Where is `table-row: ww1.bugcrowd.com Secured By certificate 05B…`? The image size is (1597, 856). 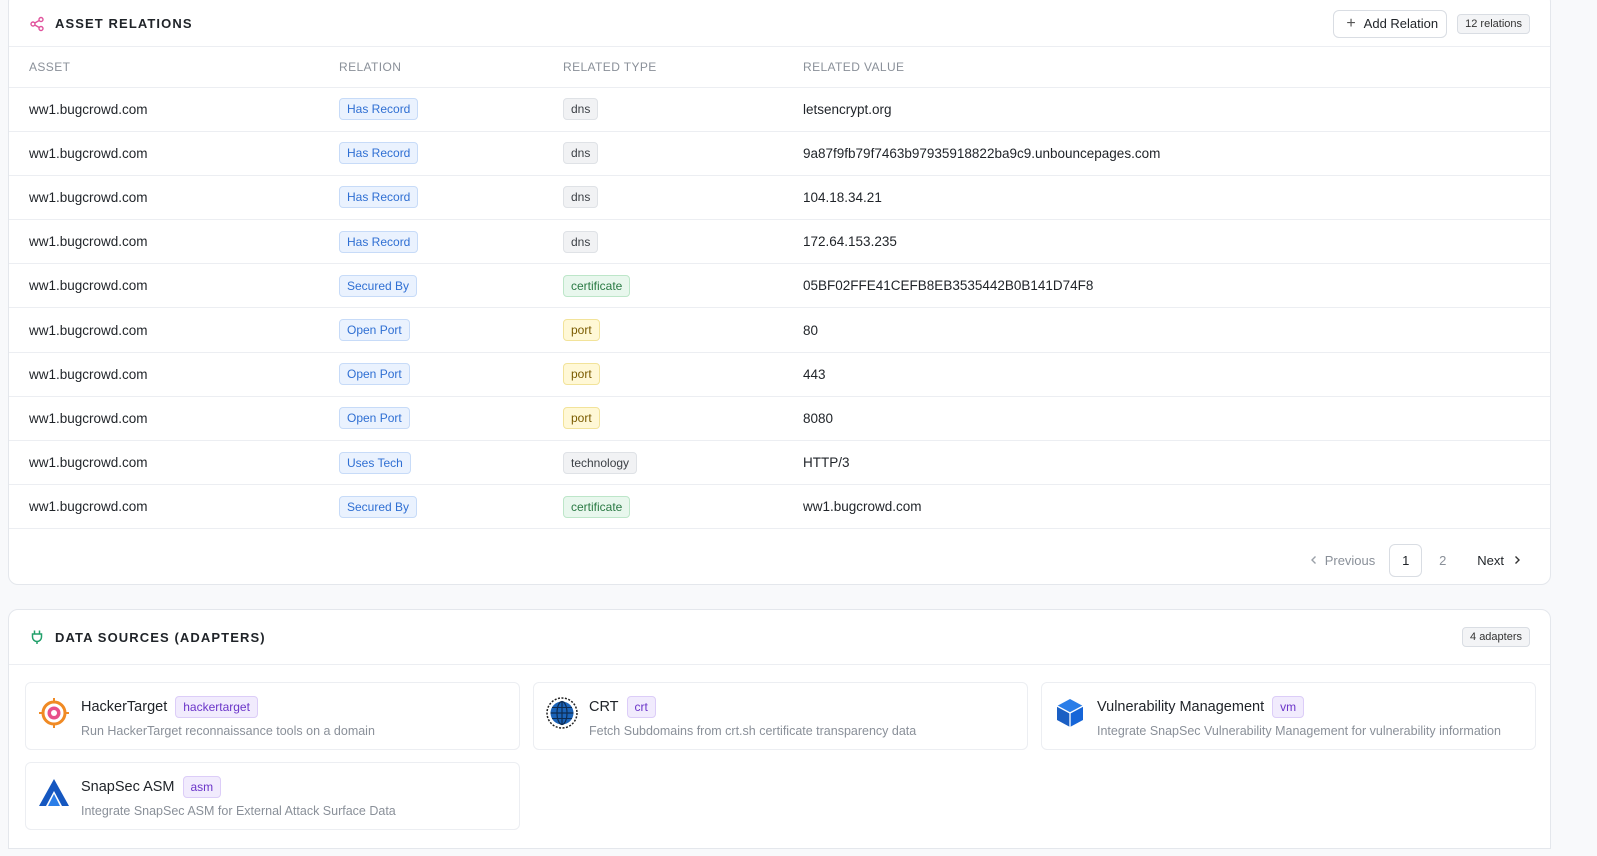
table-row: ww1.bugcrowd.com Secured By certificate 05B… is located at coordinates (779, 286).